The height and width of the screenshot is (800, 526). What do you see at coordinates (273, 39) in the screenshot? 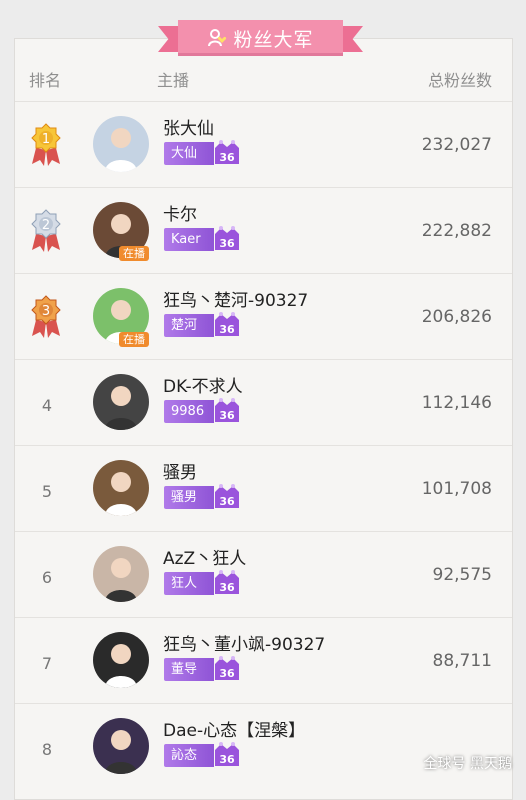
I see `banner-title: 粉丝大军` at bounding box center [273, 39].